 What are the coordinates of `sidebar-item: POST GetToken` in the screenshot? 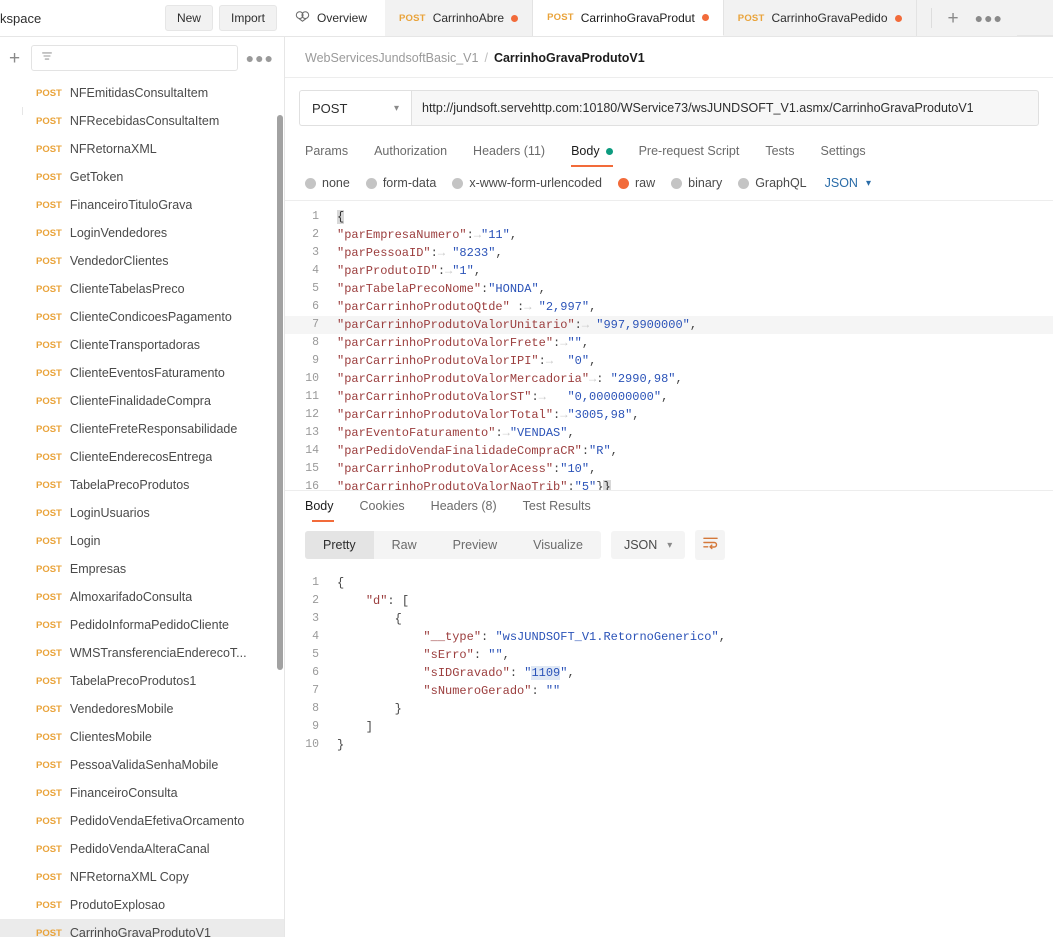 It's located at (142, 177).